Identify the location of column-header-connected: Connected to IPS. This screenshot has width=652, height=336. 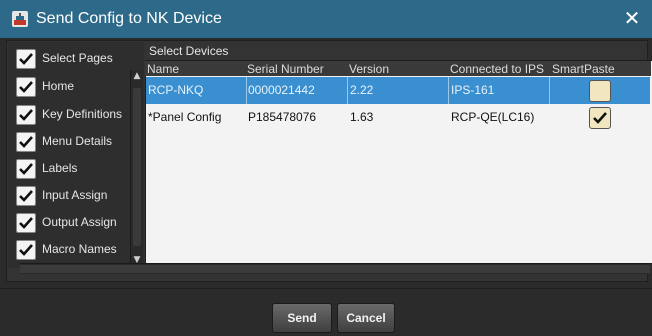
(497, 69).